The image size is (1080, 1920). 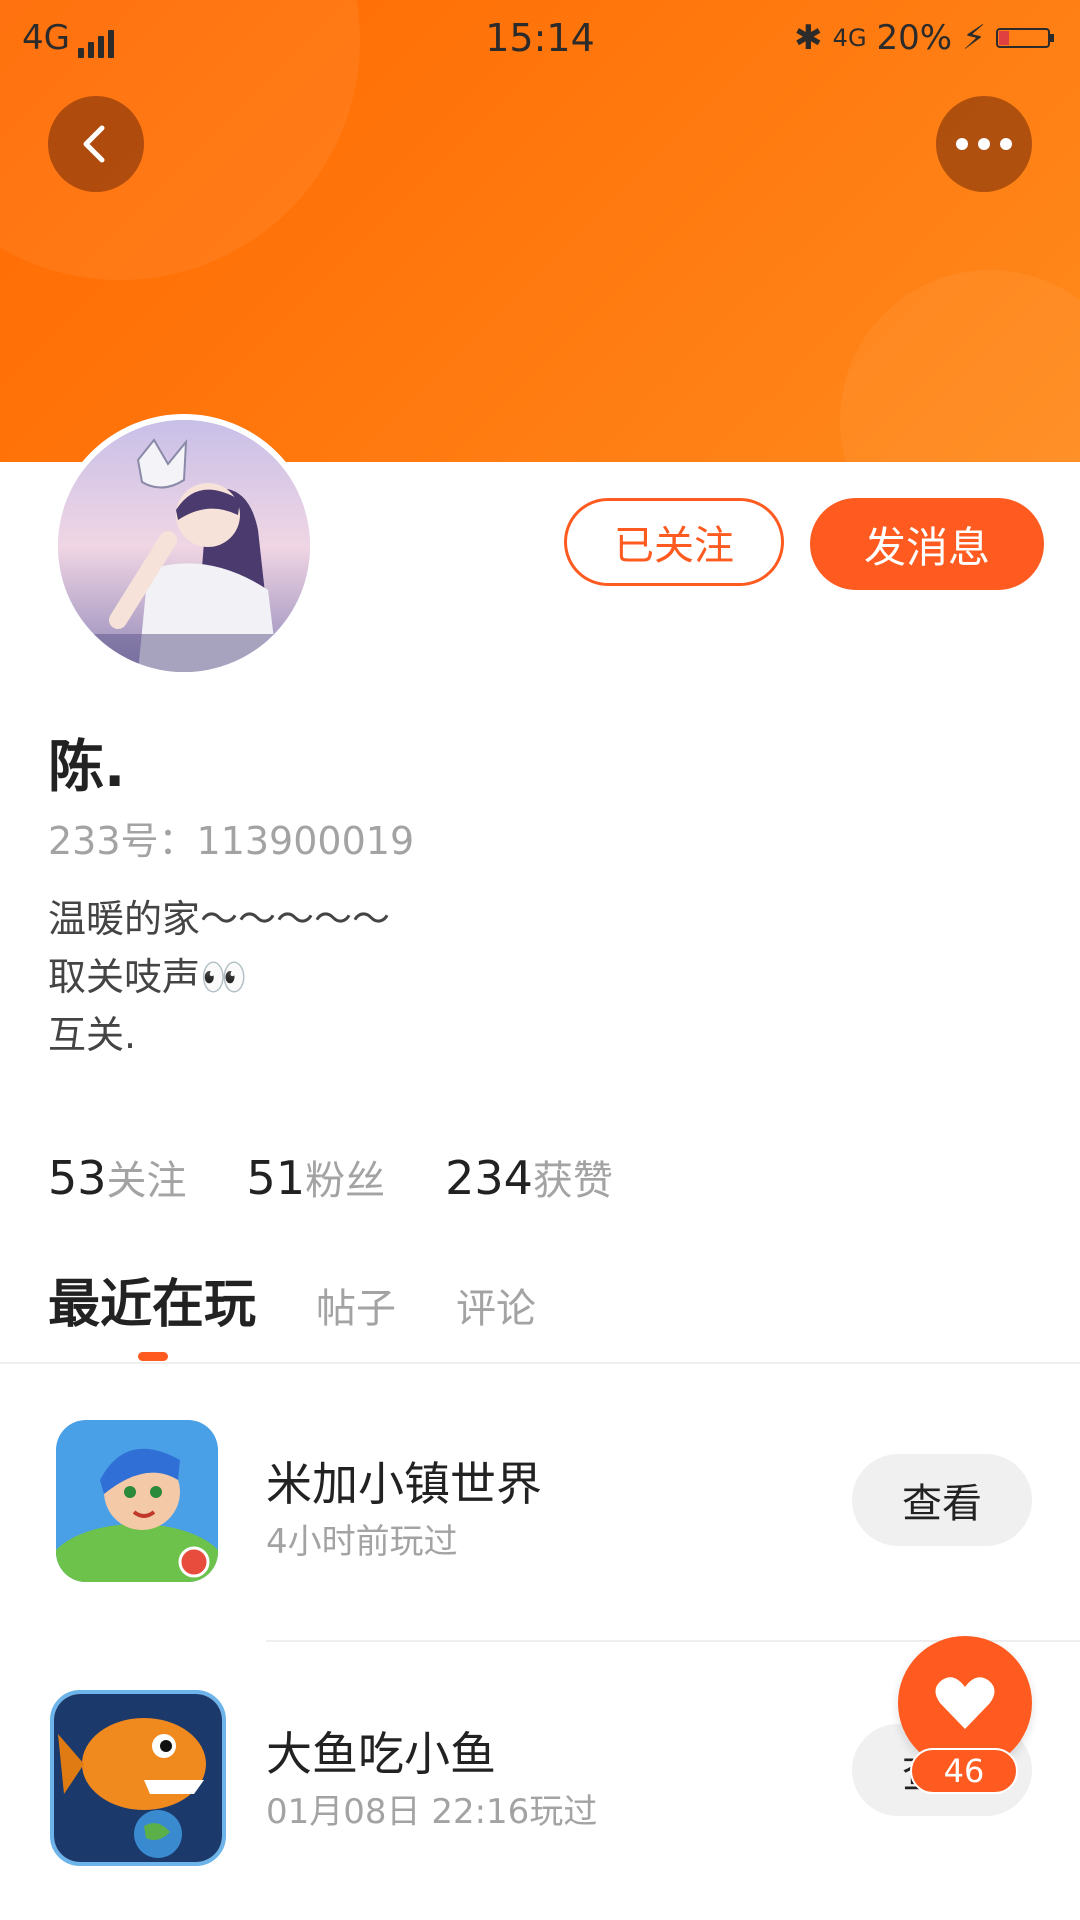 I want to click on like-count-badge: 46, so click(x=964, y=1771).